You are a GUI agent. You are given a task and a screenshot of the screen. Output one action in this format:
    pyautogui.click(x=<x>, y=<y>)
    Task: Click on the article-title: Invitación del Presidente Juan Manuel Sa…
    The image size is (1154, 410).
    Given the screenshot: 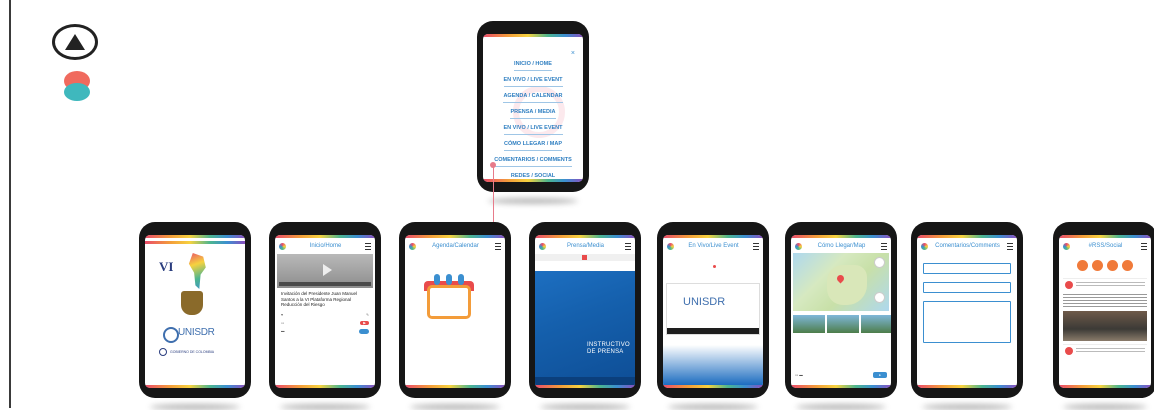 What is the action you would take?
    pyautogui.click(x=325, y=299)
    